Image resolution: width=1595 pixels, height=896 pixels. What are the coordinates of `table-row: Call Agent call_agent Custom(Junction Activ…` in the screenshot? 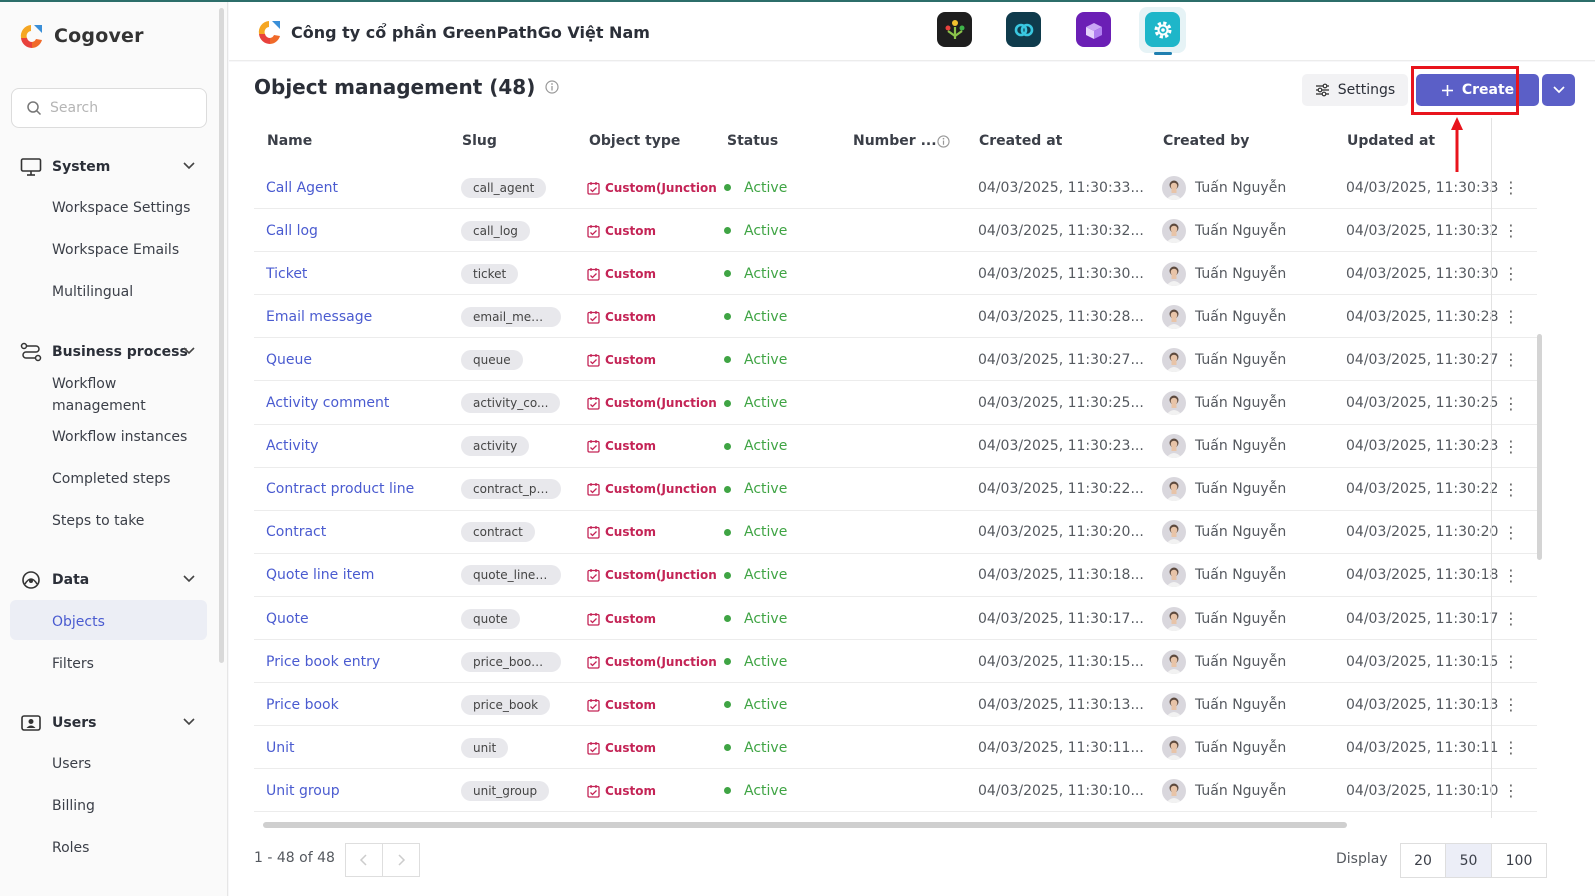 It's located at (895, 187).